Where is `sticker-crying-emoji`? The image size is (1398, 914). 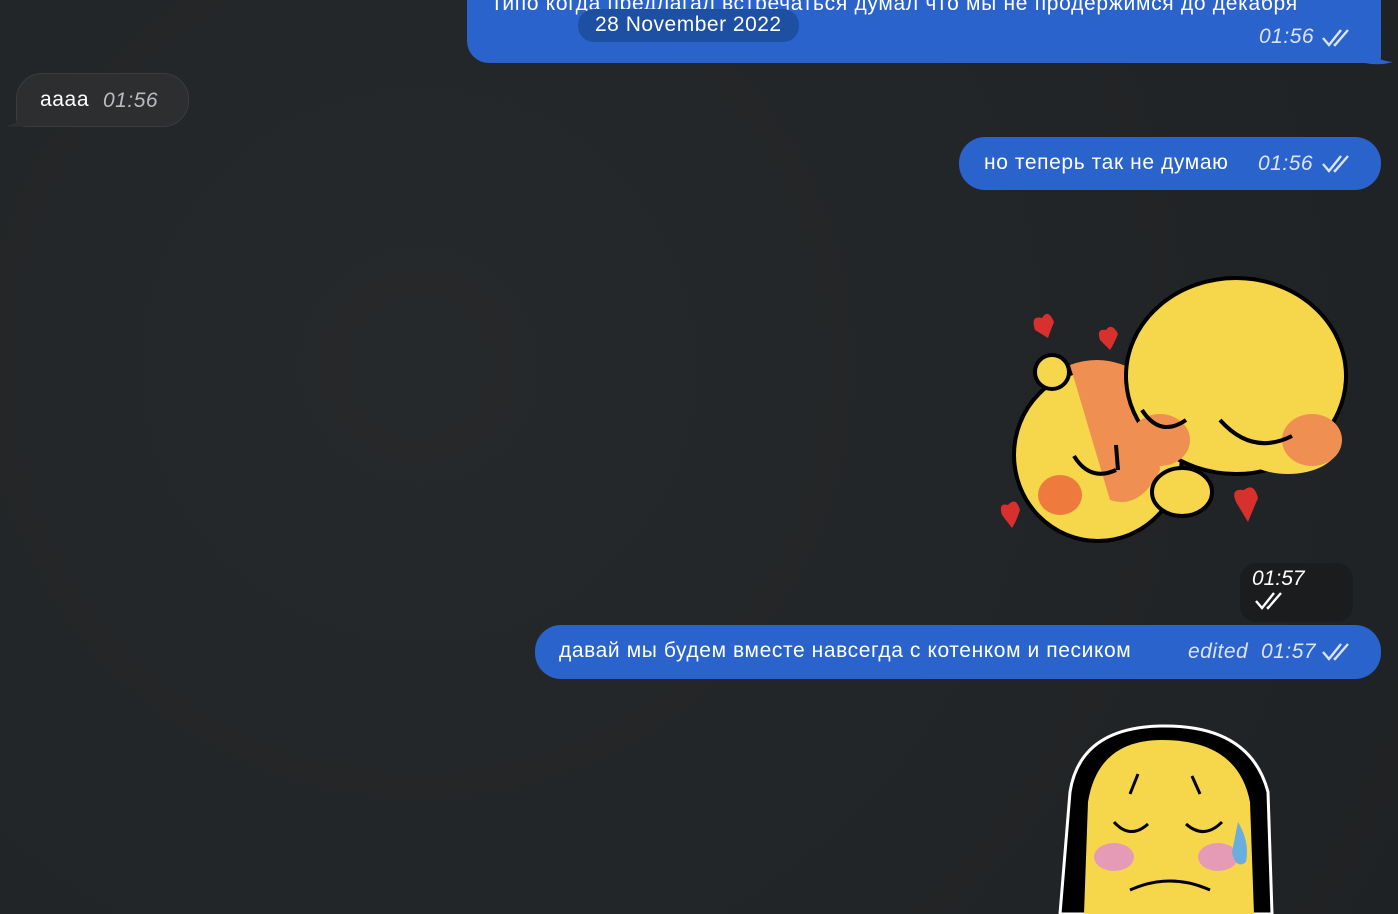 sticker-crying-emoji is located at coordinates (1170, 818).